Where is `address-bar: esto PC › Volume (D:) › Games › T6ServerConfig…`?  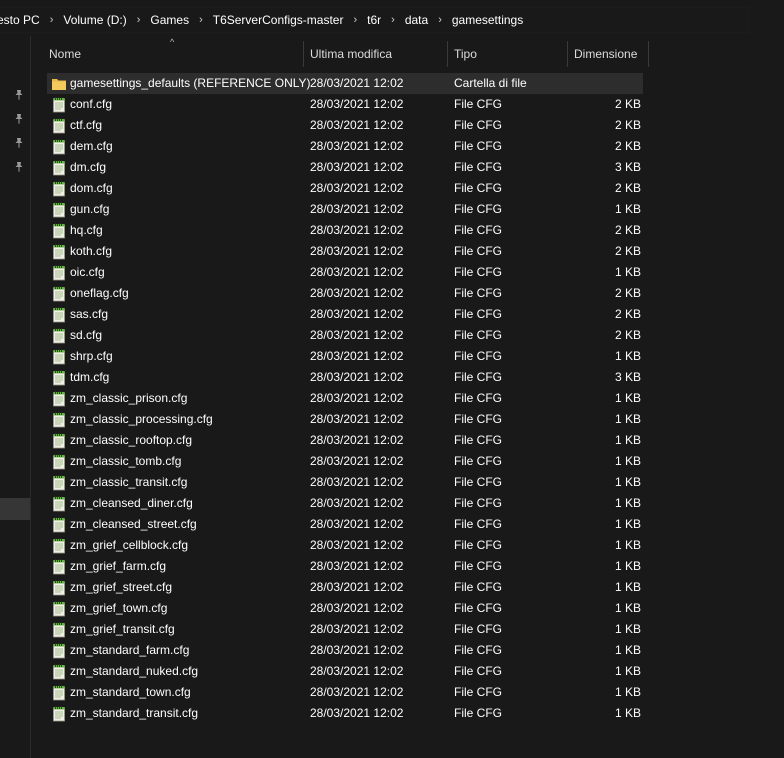 address-bar: esto PC › Volume (D:) › Games › T6ServerConfig… is located at coordinates (392, 18).